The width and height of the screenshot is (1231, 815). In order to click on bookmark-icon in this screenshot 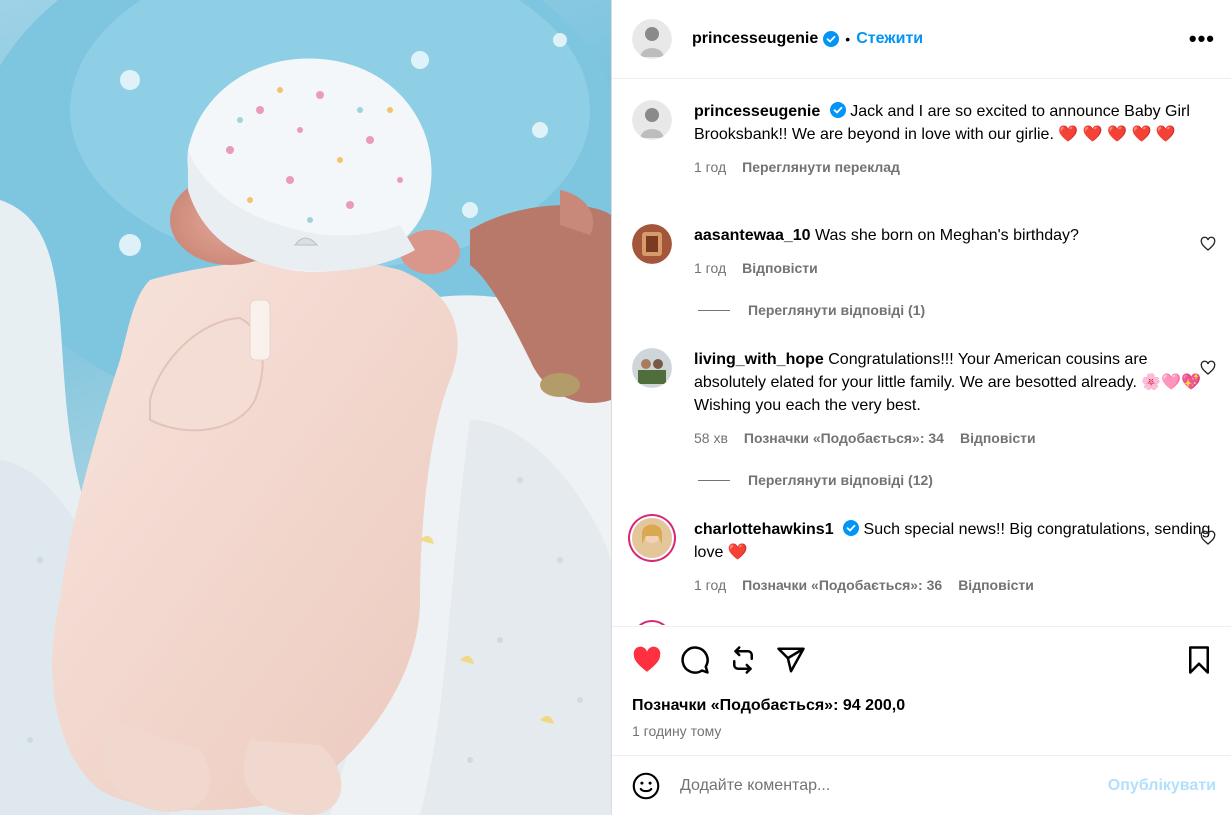, I will do `click(1199, 660)`.